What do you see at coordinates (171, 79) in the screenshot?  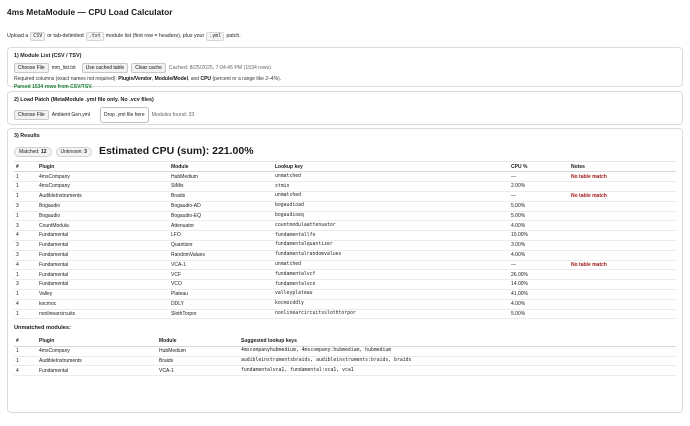 I see `required-col-module: Module/Model` at bounding box center [171, 79].